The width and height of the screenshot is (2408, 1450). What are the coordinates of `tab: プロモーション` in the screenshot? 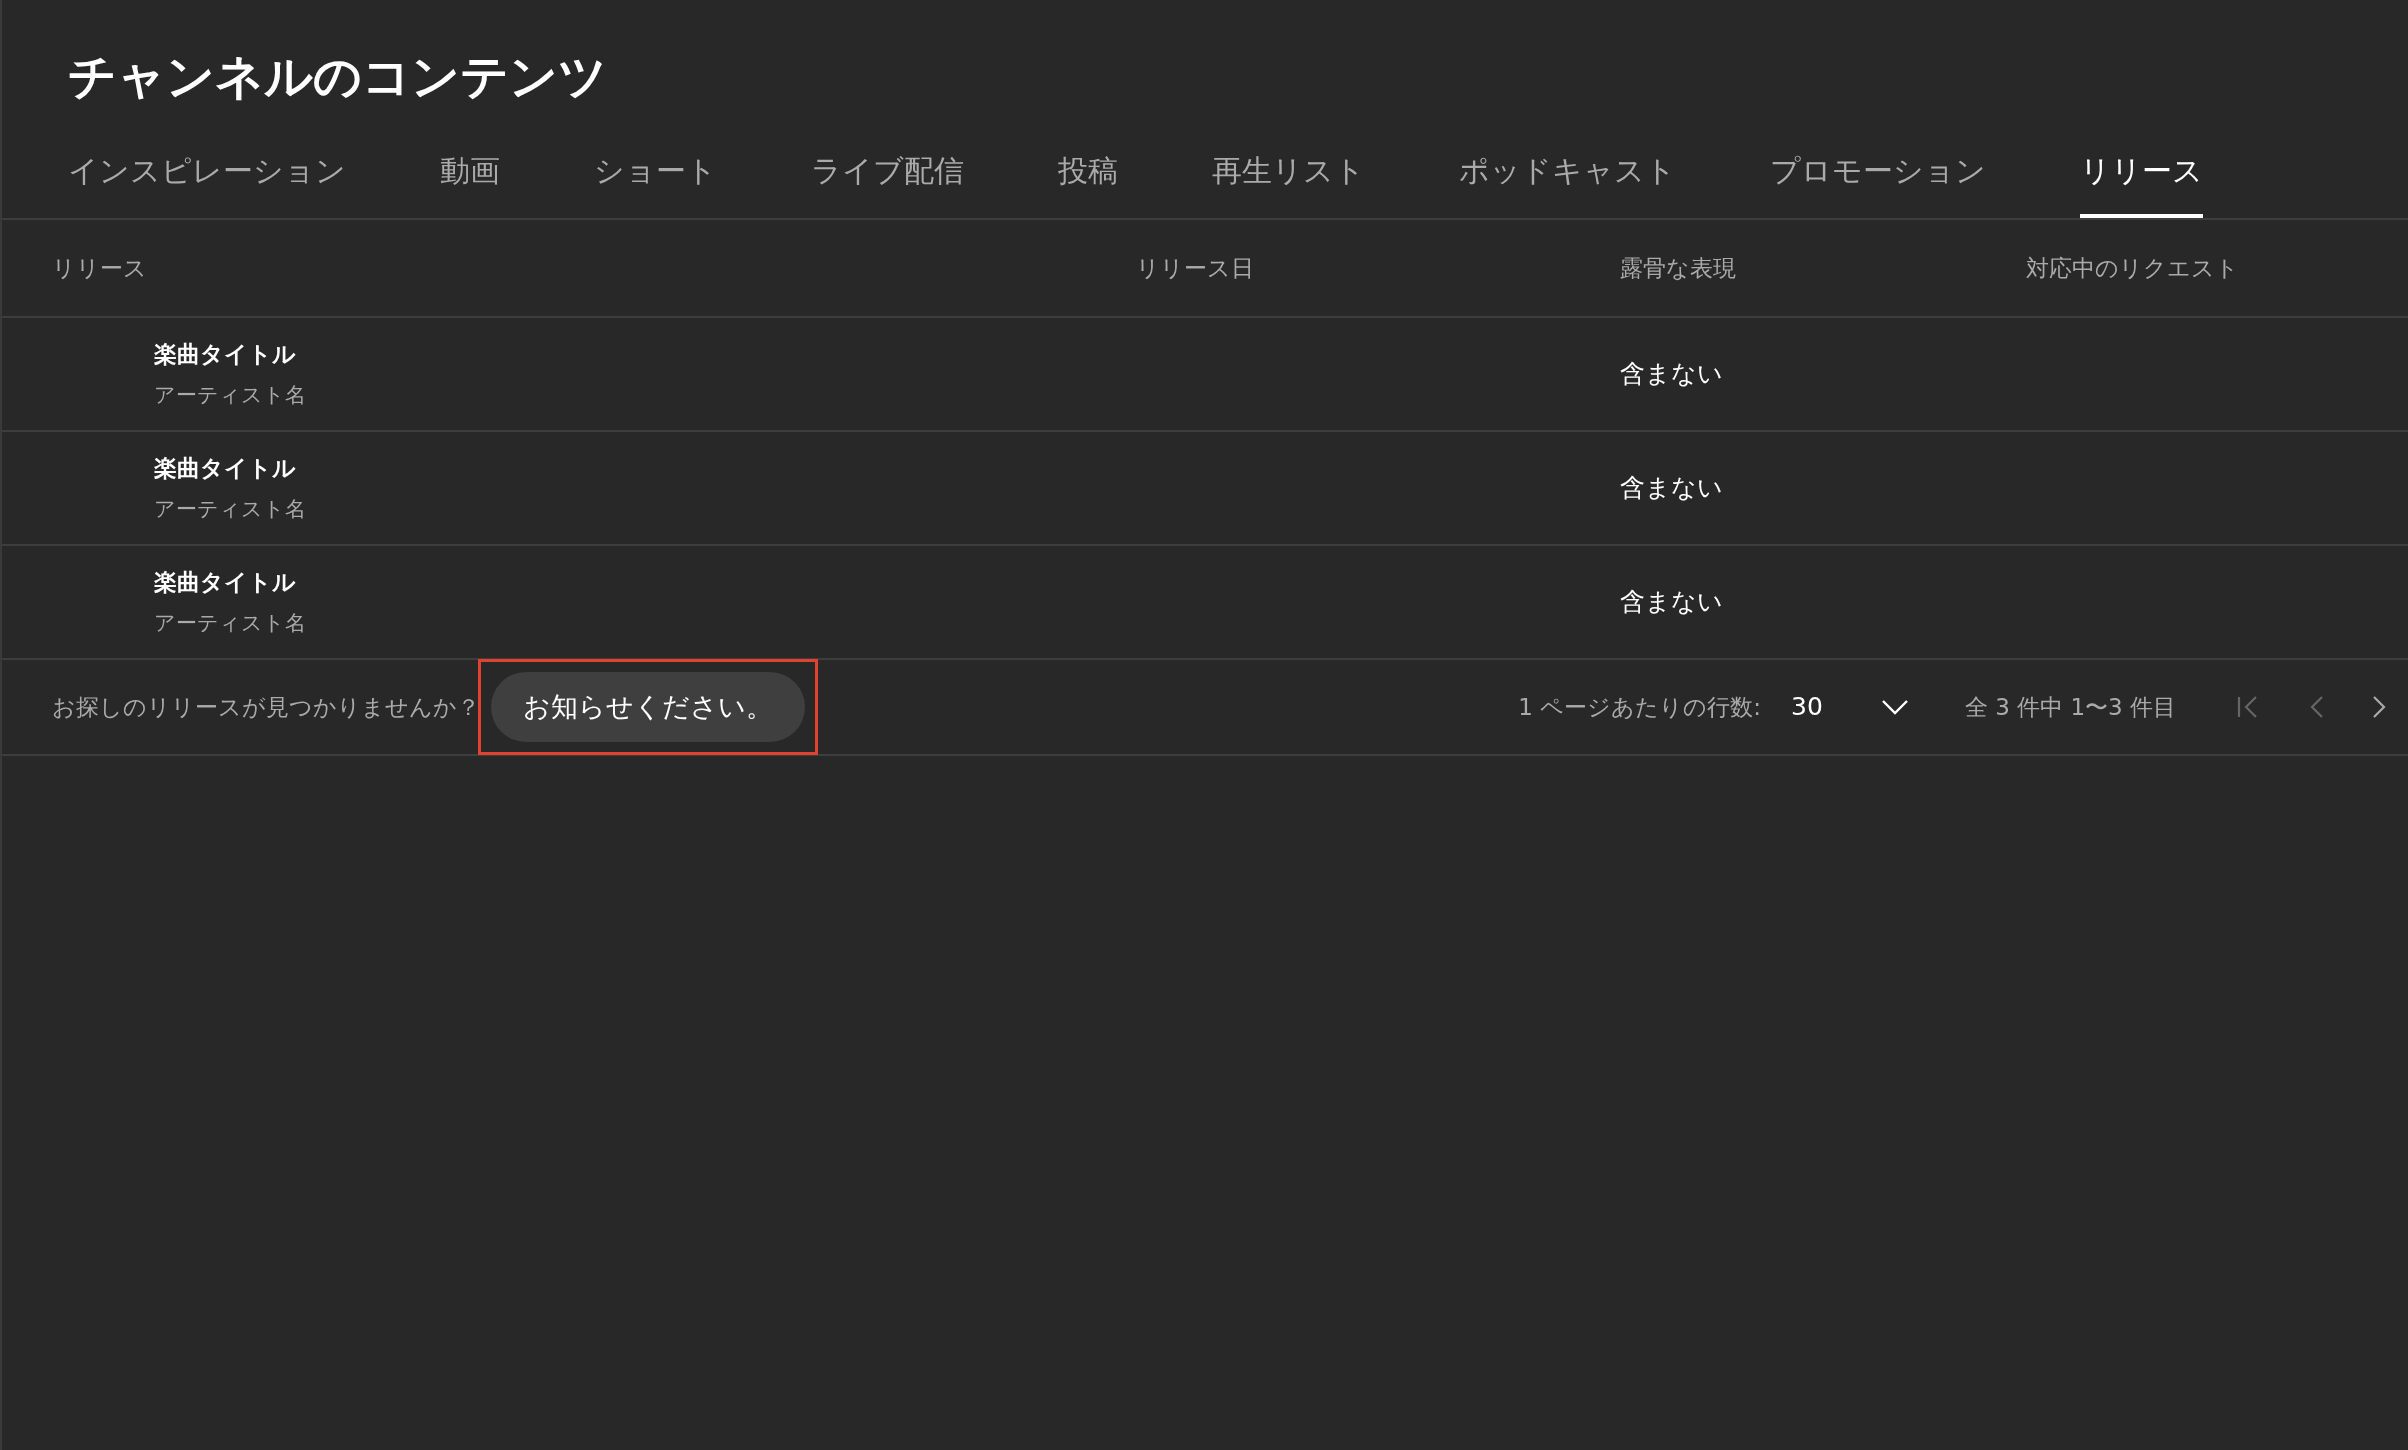 It's located at (1878, 183).